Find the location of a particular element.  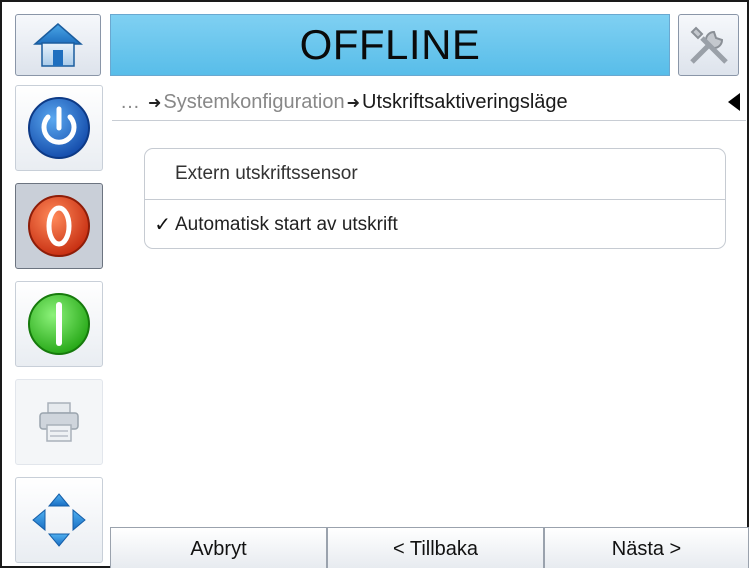

printer-icon is located at coordinates (59, 422).